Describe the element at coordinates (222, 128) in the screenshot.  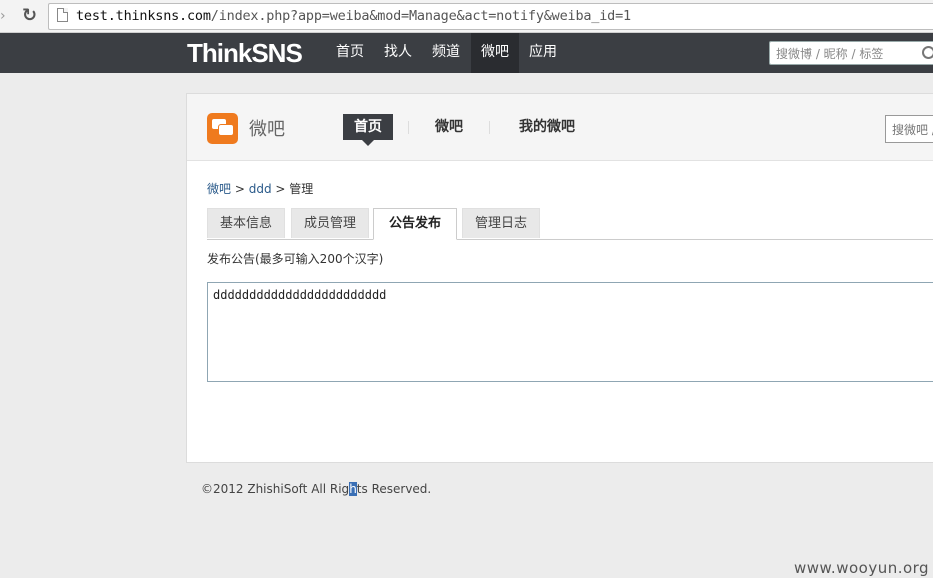
I see `weiba-chat-bubble-icon` at that location.